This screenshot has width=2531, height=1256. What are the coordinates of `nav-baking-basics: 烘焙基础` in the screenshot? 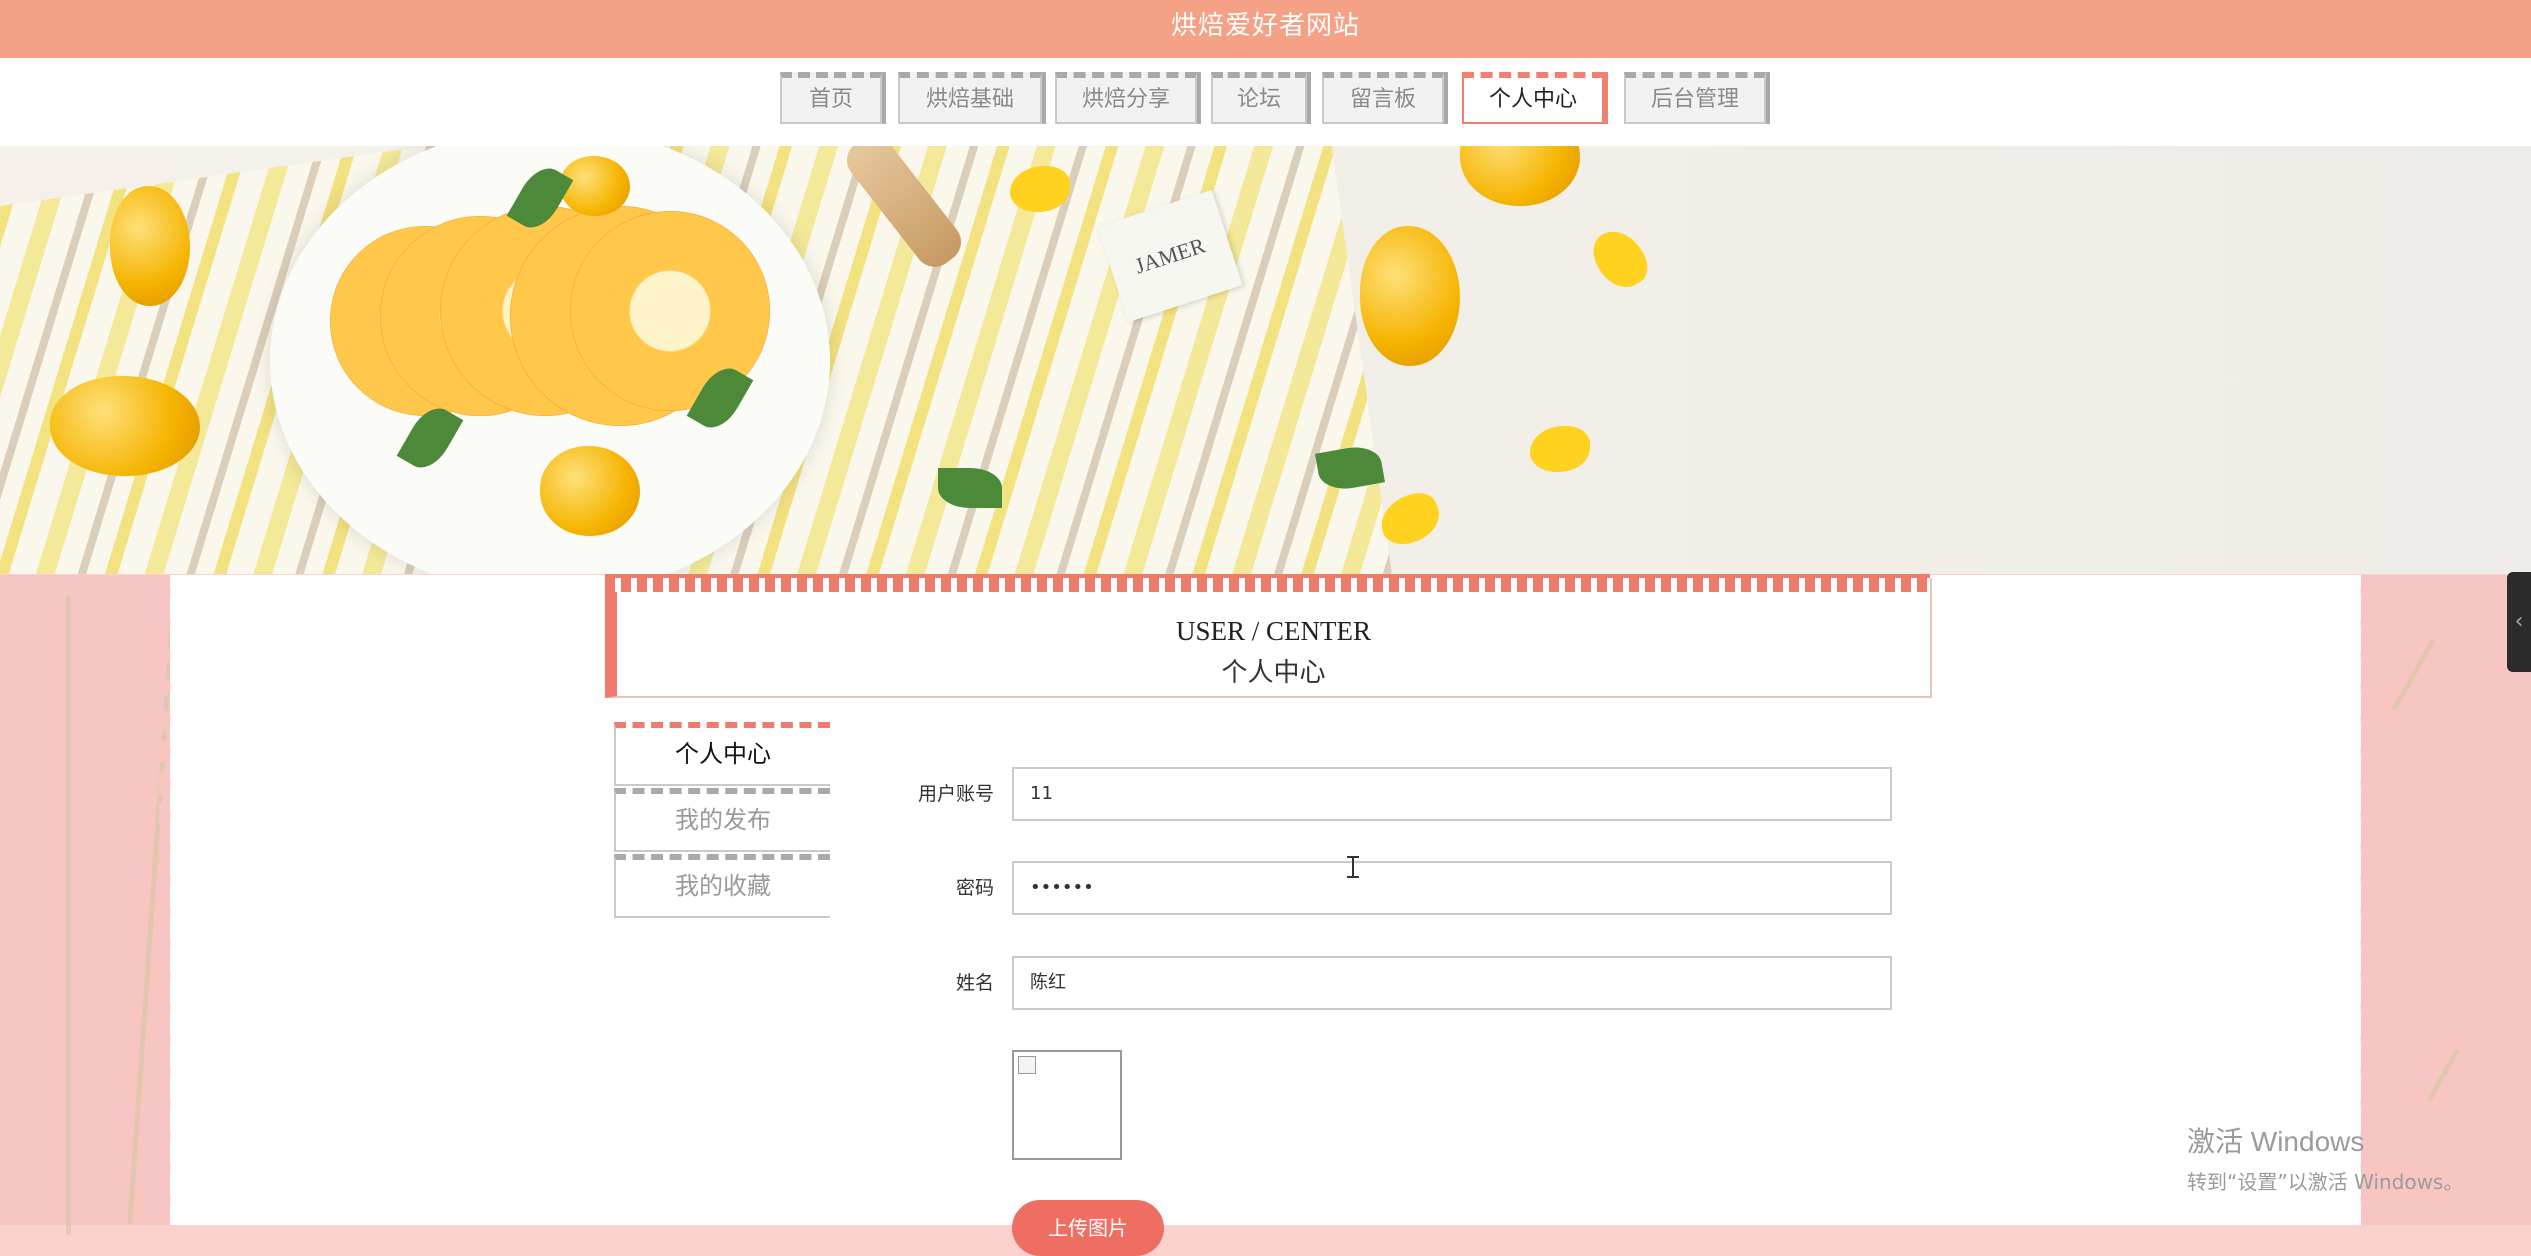 It's located at (970, 98).